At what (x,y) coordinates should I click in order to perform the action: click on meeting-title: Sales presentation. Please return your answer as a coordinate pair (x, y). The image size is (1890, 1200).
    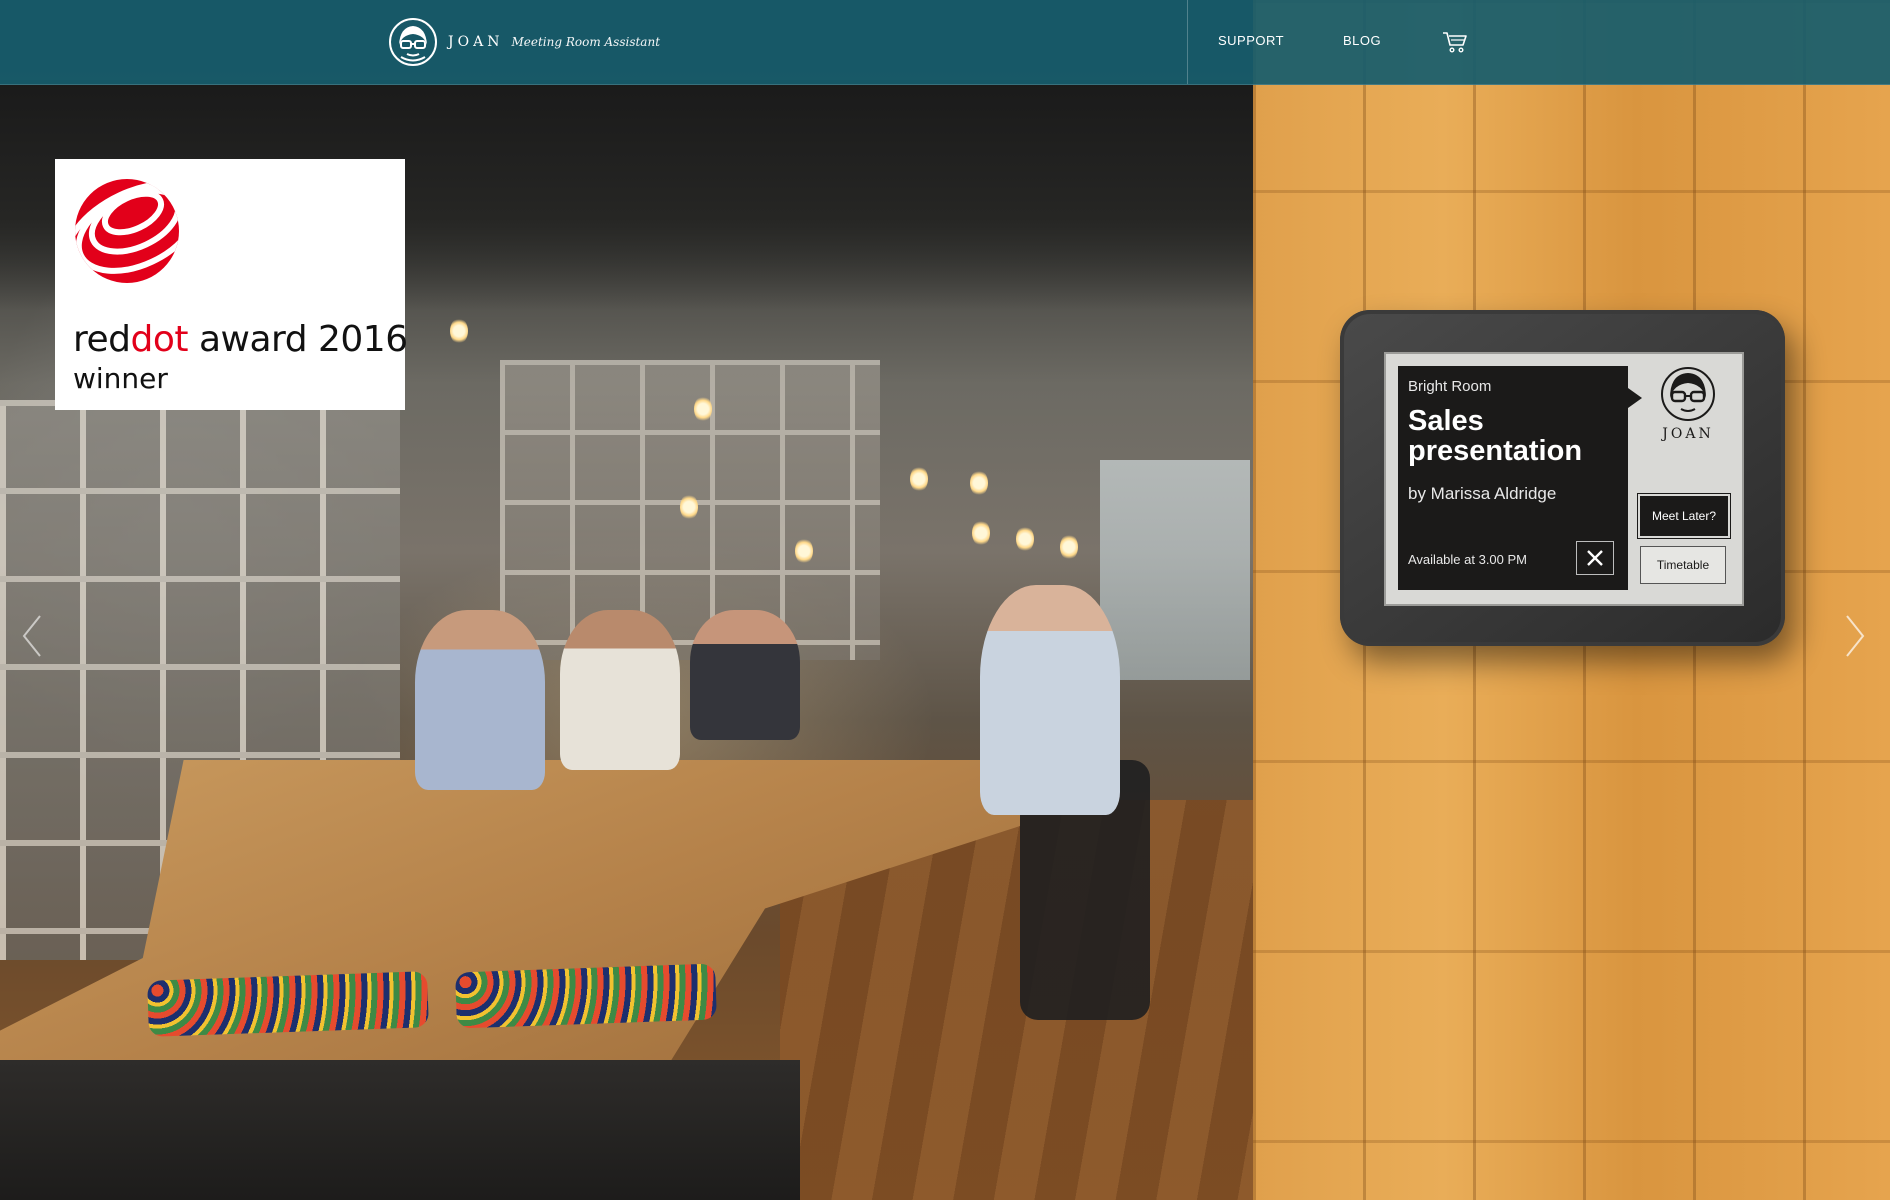
    Looking at the image, I should click on (1495, 436).